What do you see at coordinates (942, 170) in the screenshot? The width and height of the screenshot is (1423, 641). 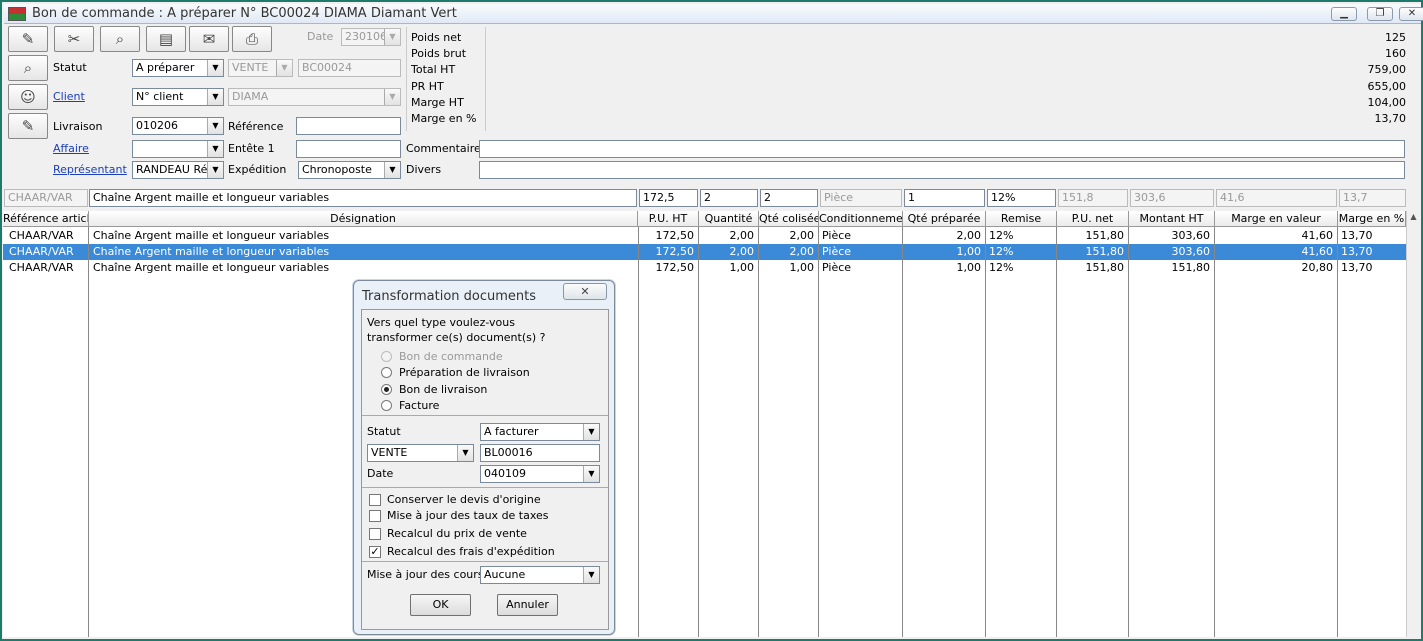 I see `divers-input` at bounding box center [942, 170].